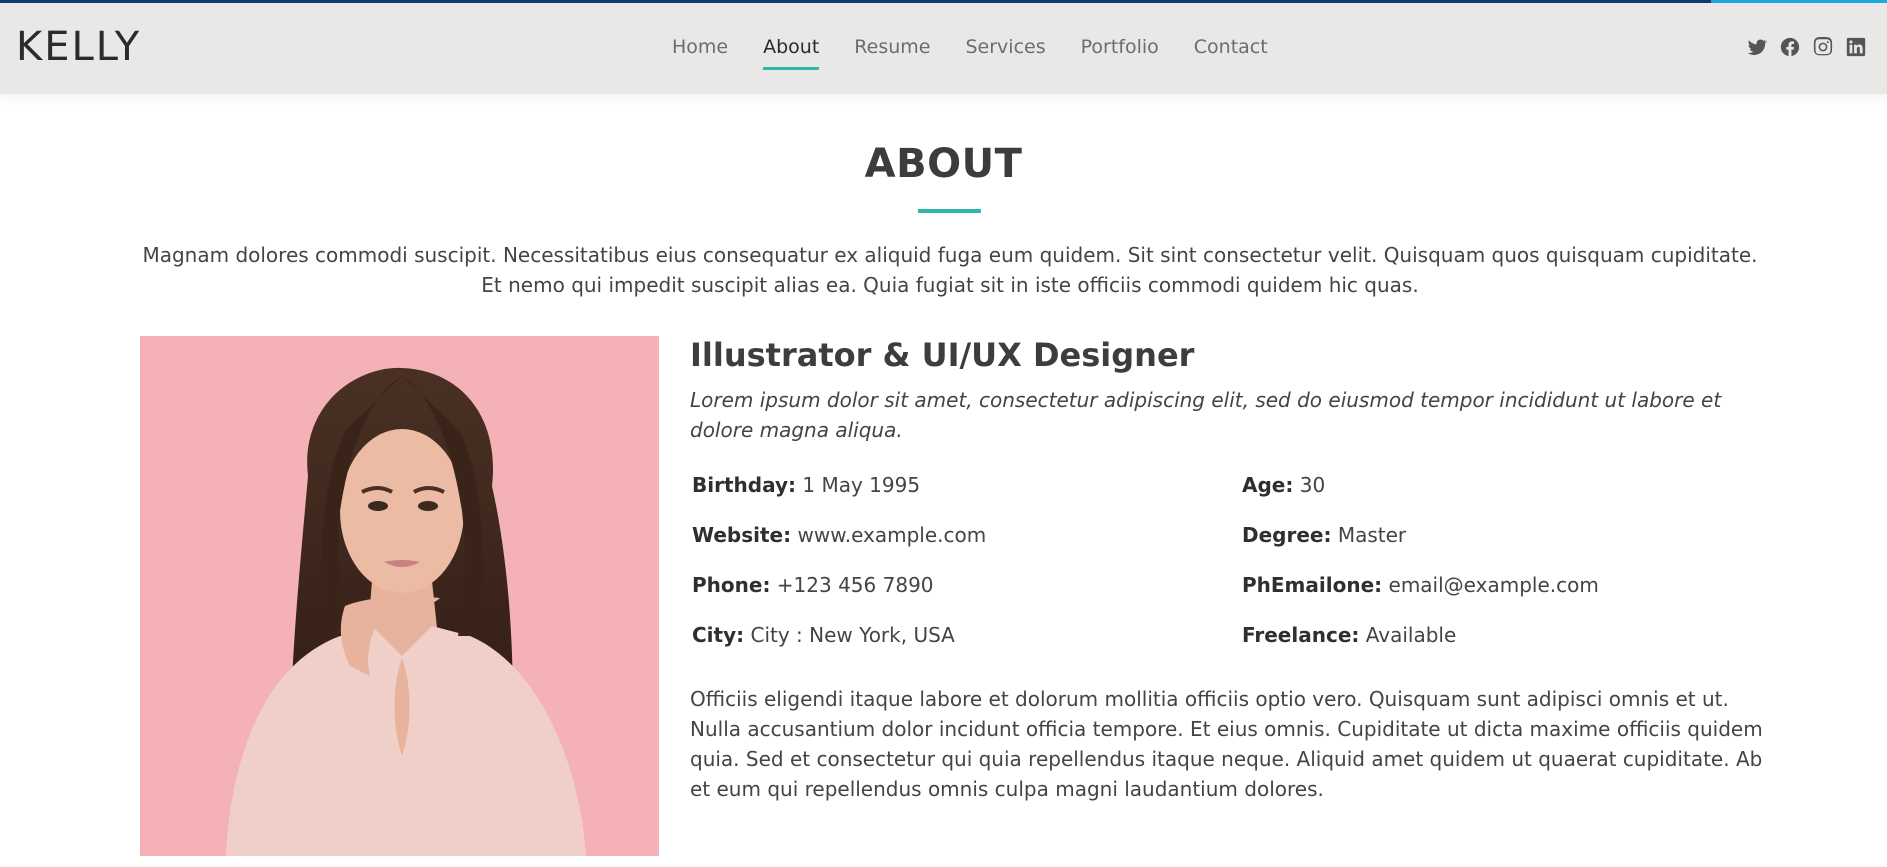 This screenshot has height=867, width=1887. I want to click on info-label: Phone:, so click(731, 585).